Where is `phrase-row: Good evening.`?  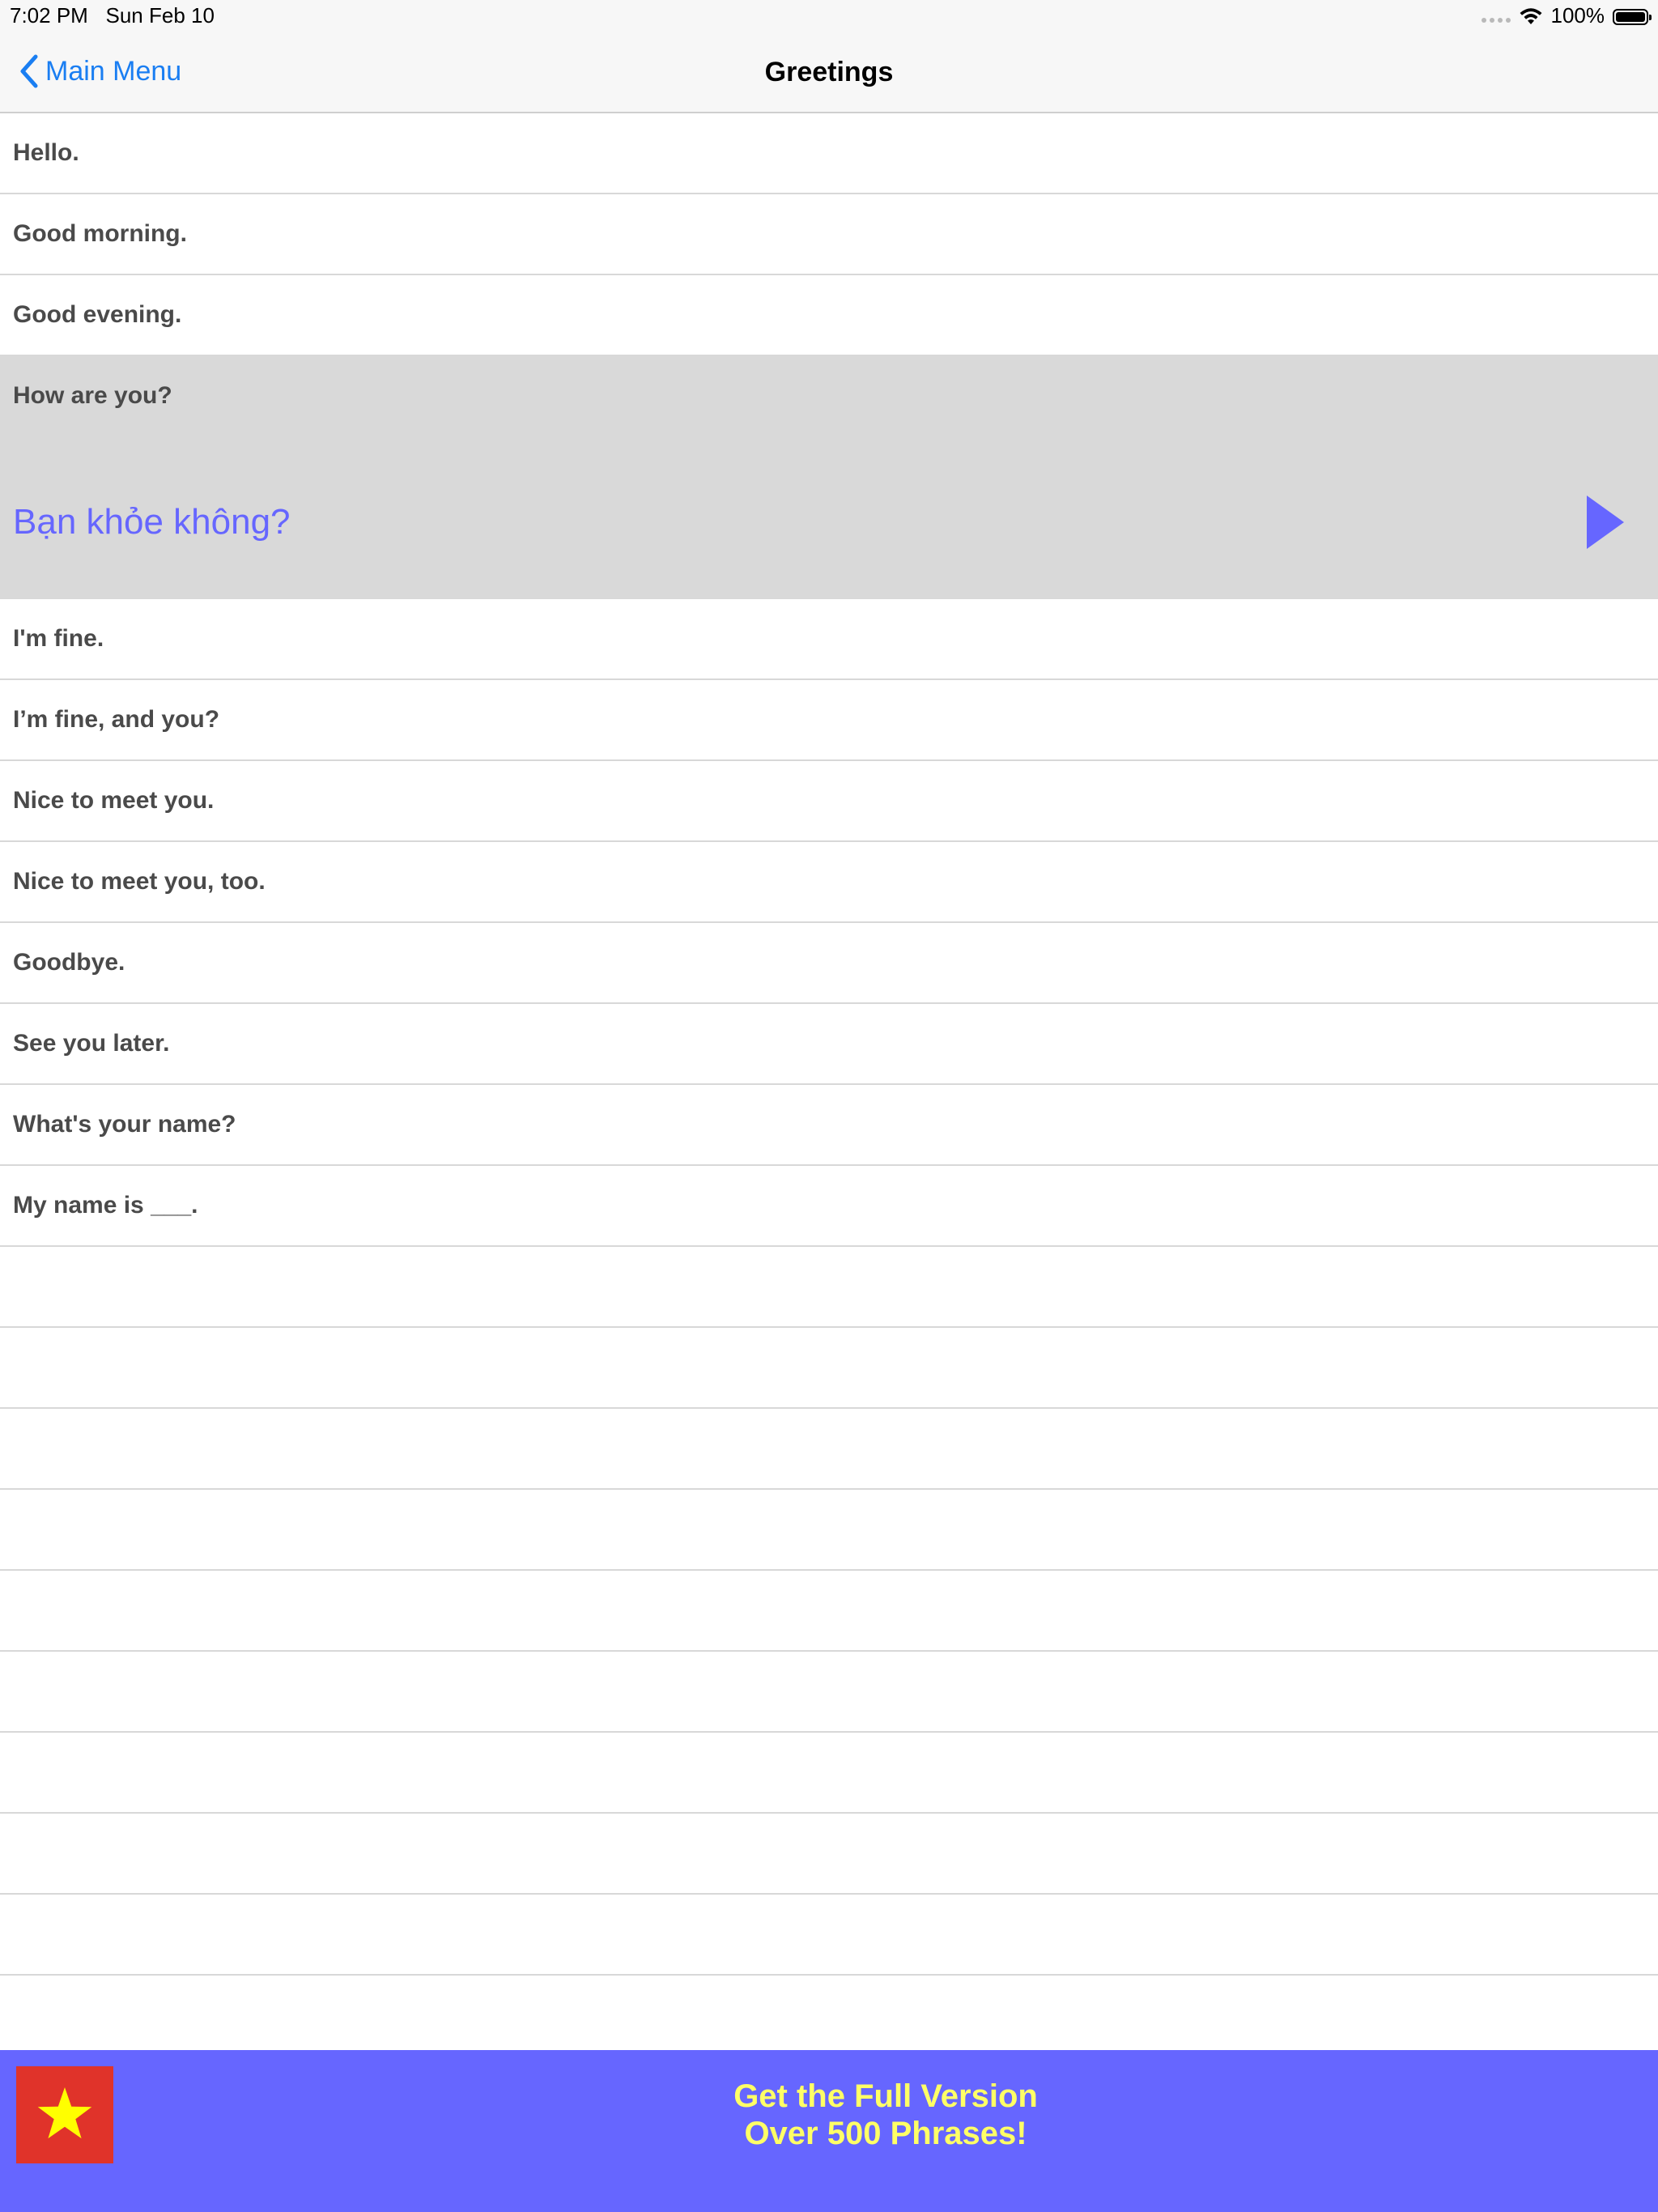 phrase-row: Good evening. is located at coordinates (829, 316).